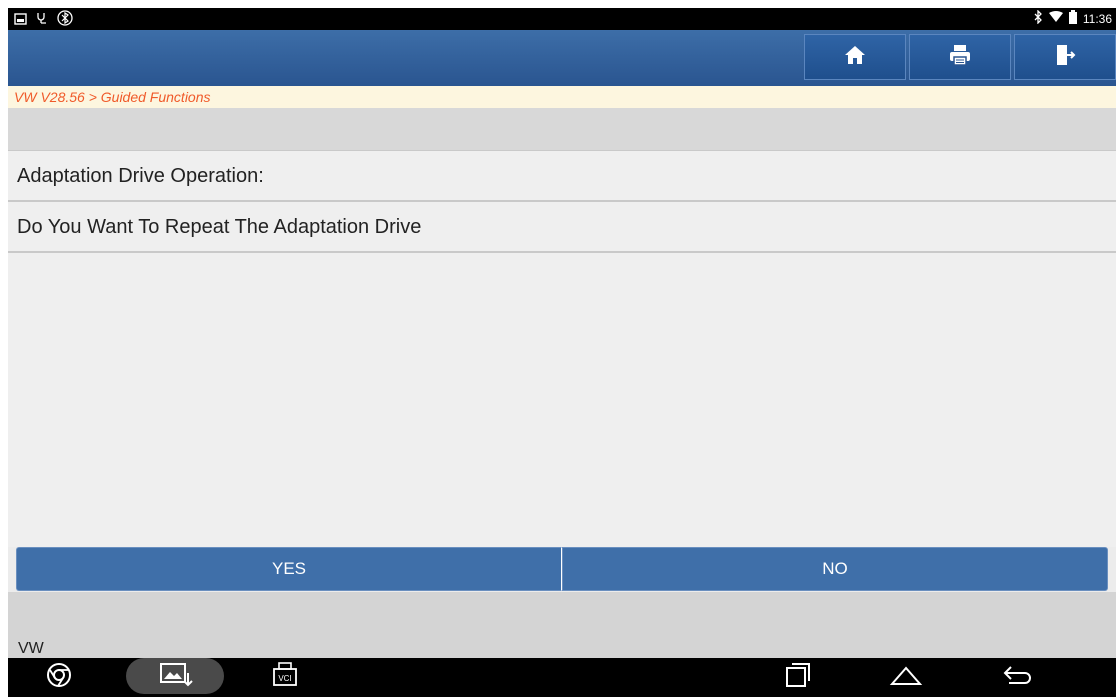  Describe the element at coordinates (562, 625) in the screenshot. I see `footer: VW` at that location.